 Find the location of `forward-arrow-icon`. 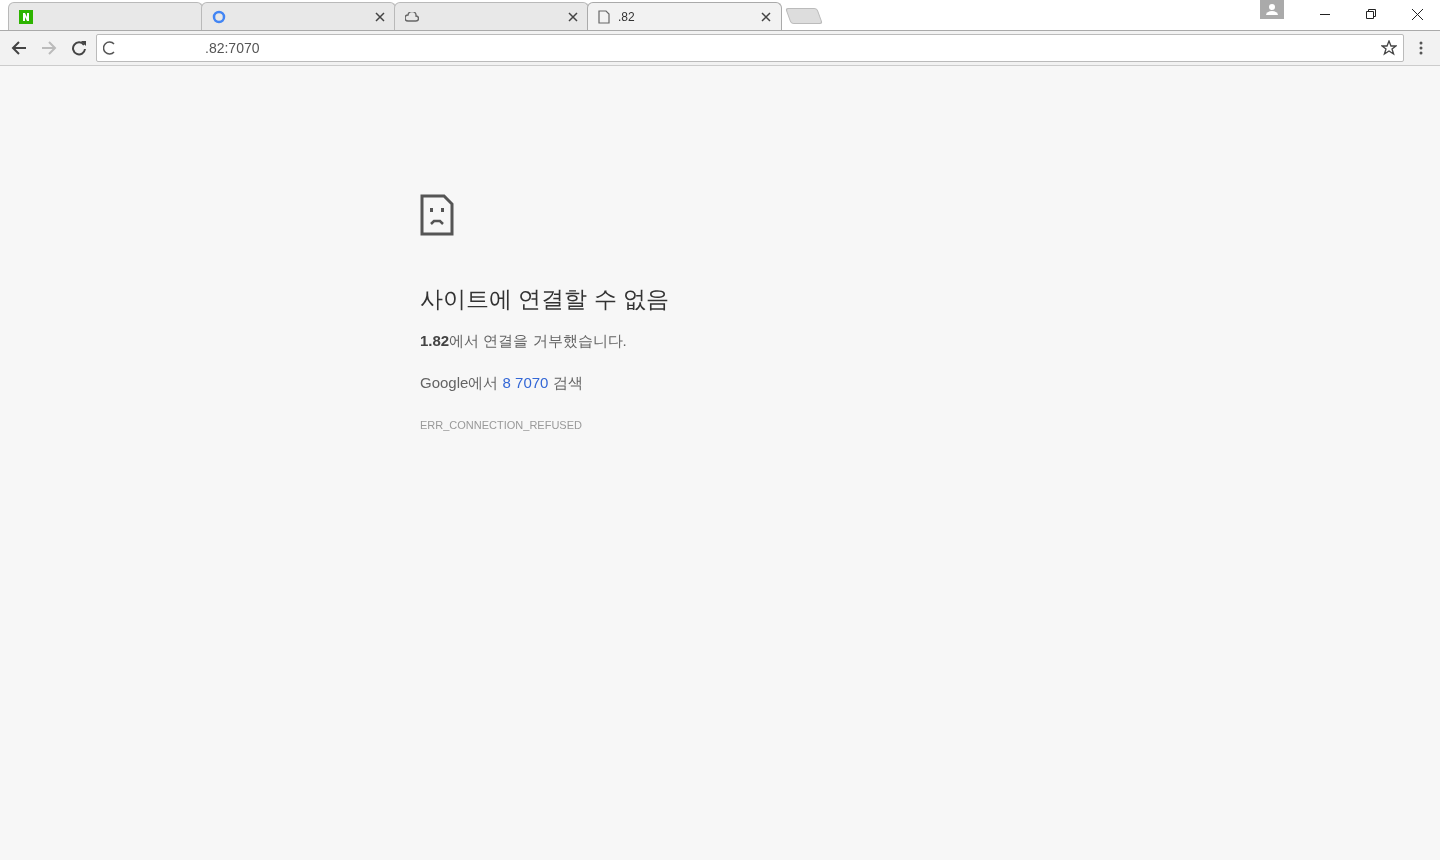

forward-arrow-icon is located at coordinates (49, 48).